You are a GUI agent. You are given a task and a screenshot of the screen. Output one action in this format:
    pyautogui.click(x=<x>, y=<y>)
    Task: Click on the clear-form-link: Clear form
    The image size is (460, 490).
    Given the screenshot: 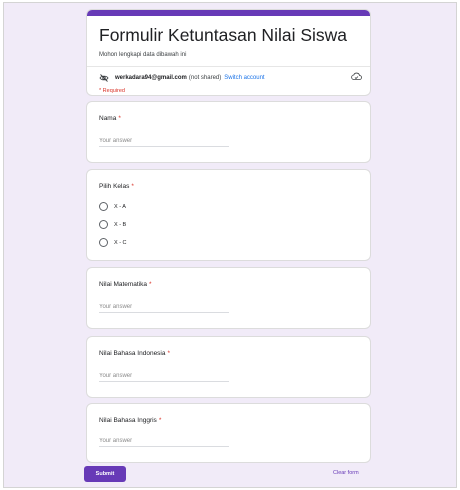 What is the action you would take?
    pyautogui.click(x=346, y=473)
    